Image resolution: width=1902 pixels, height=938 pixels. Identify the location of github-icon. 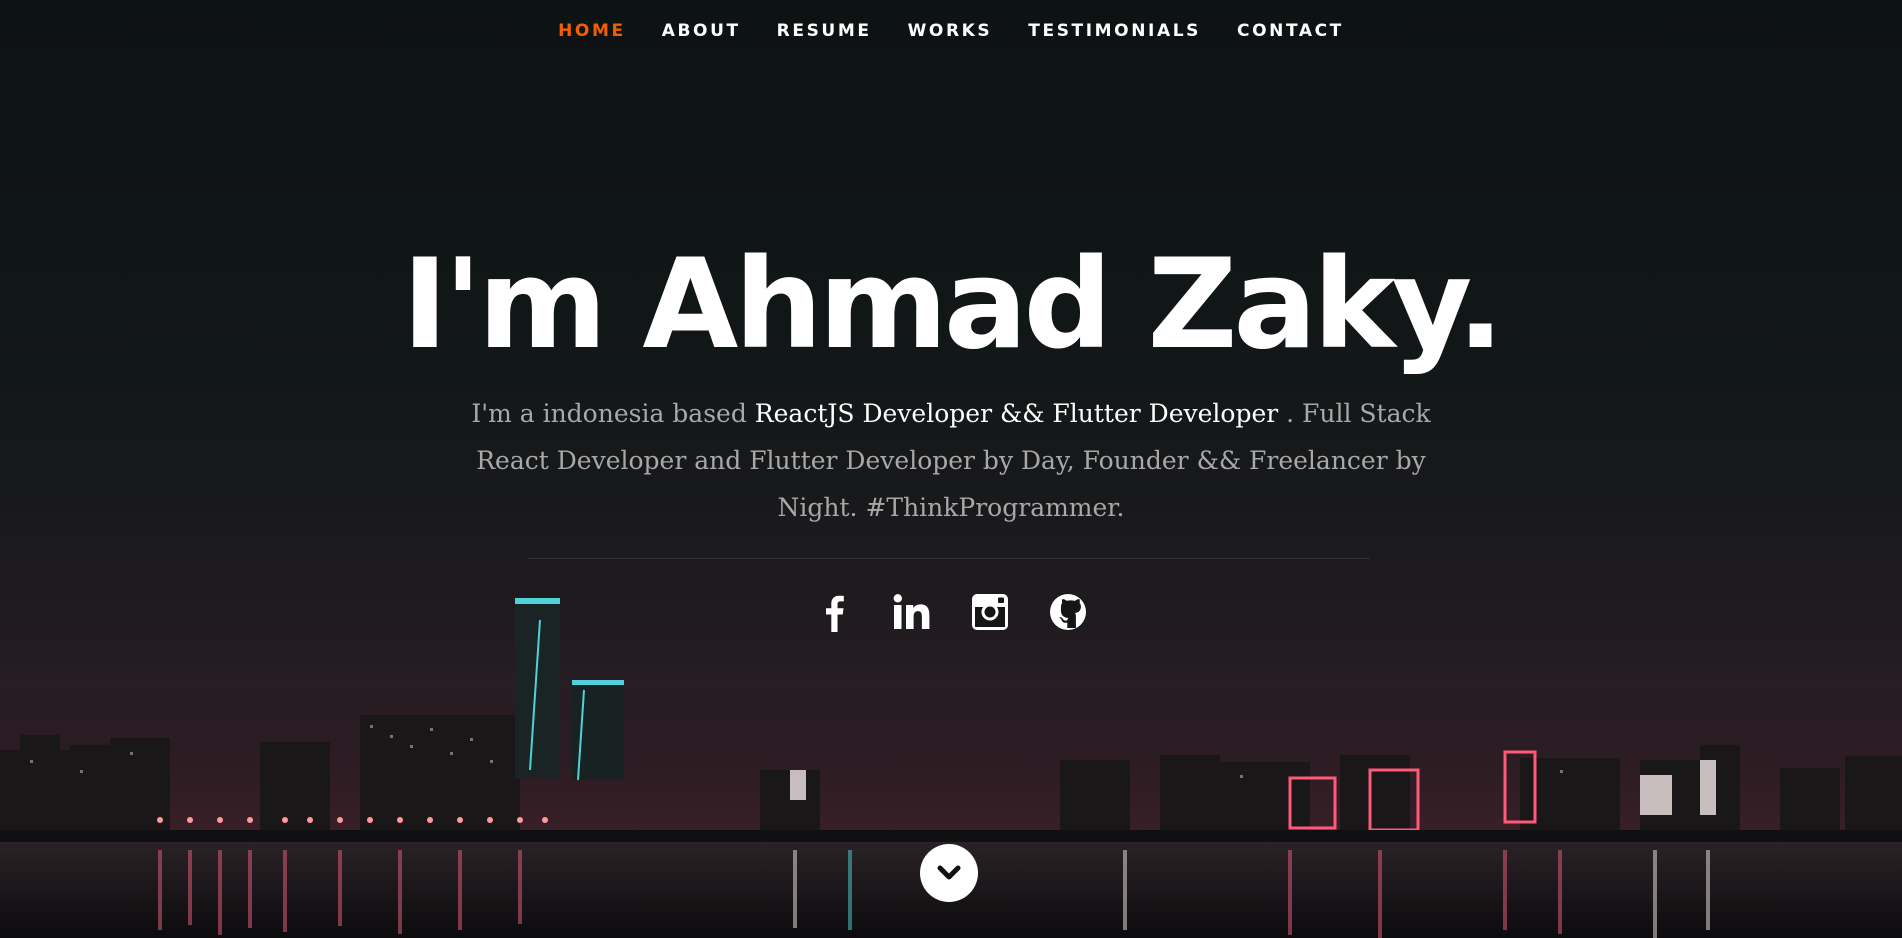
(1068, 612).